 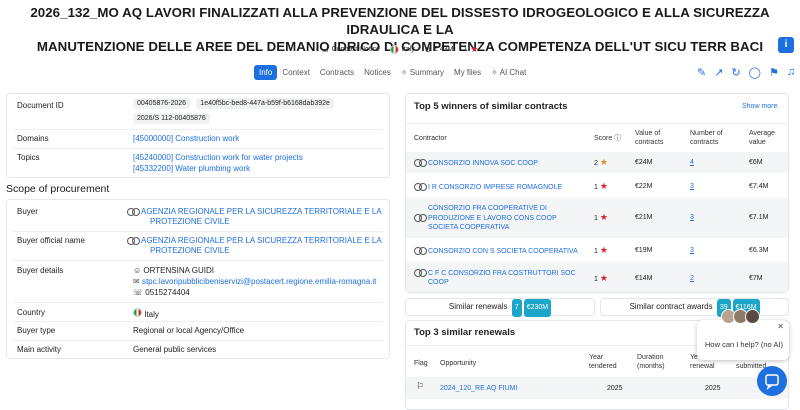 What do you see at coordinates (136, 281) in the screenshot?
I see `mail-icon: ✉` at bounding box center [136, 281].